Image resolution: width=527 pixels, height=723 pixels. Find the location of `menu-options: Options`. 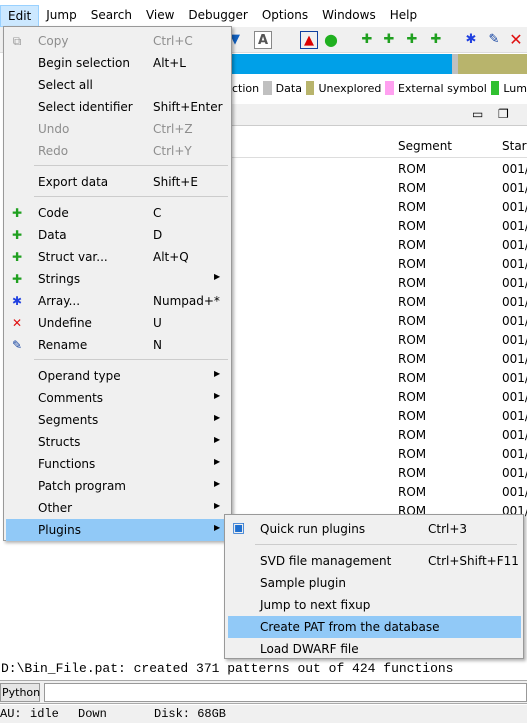

menu-options: Options is located at coordinates (285, 16).